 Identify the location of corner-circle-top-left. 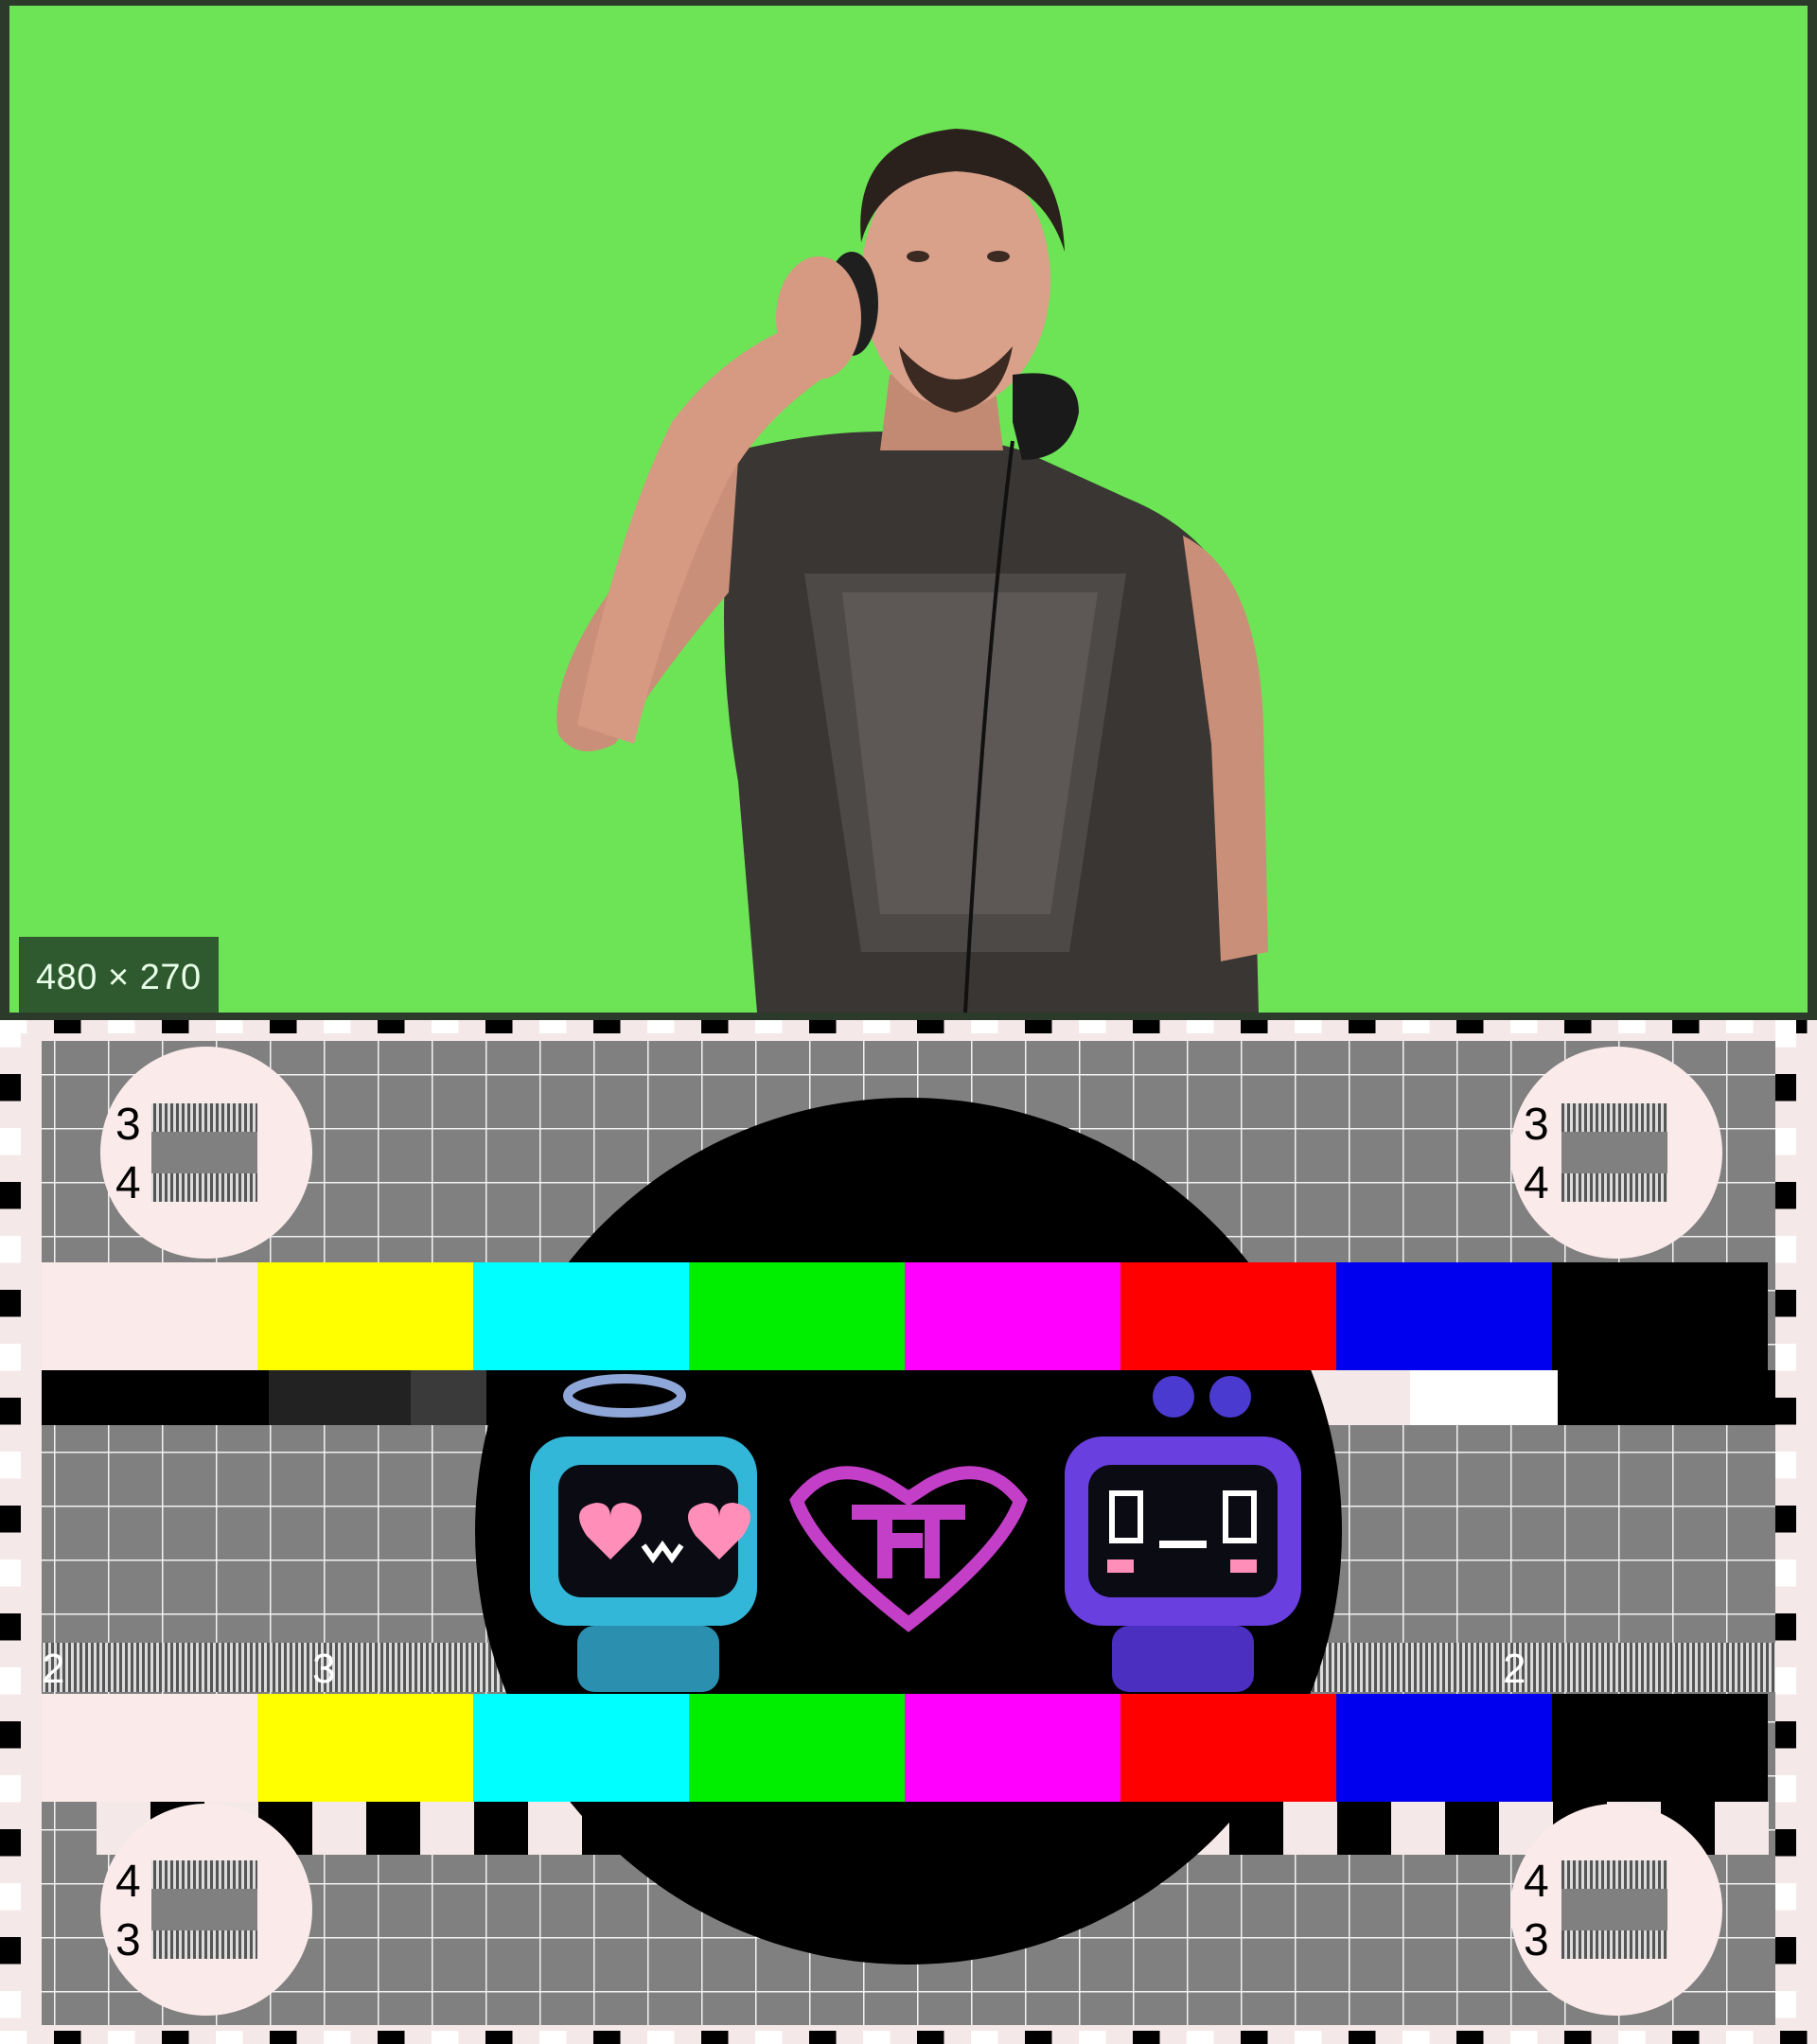
(206, 1153).